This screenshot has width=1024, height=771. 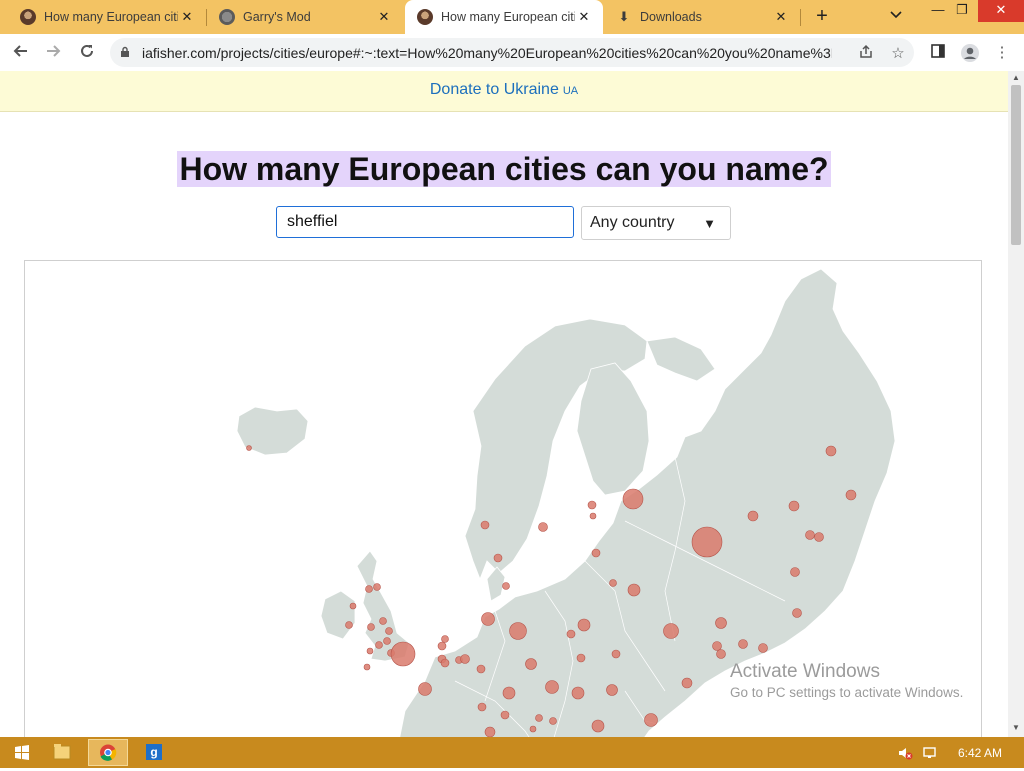 What do you see at coordinates (962, 11) in the screenshot?
I see `restore-button: ❐` at bounding box center [962, 11].